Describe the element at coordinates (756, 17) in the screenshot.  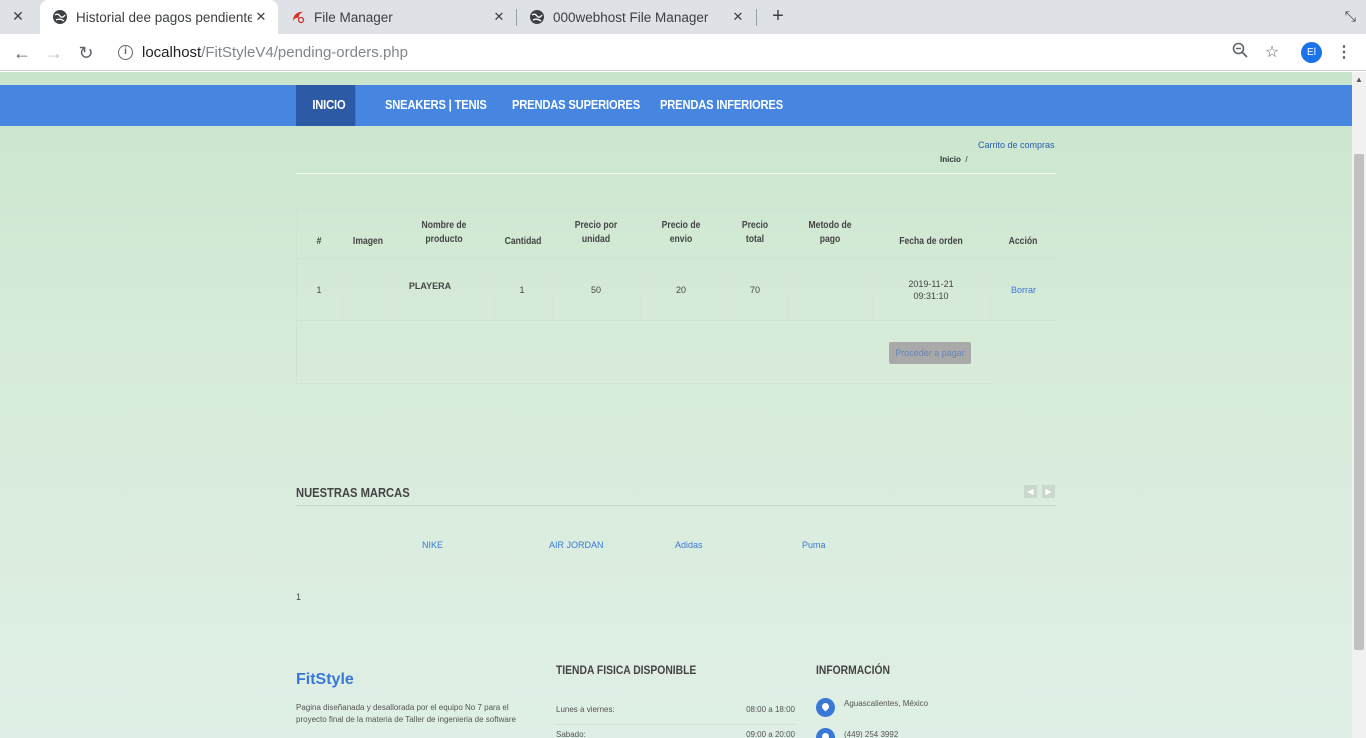
I see `tab-separator` at that location.